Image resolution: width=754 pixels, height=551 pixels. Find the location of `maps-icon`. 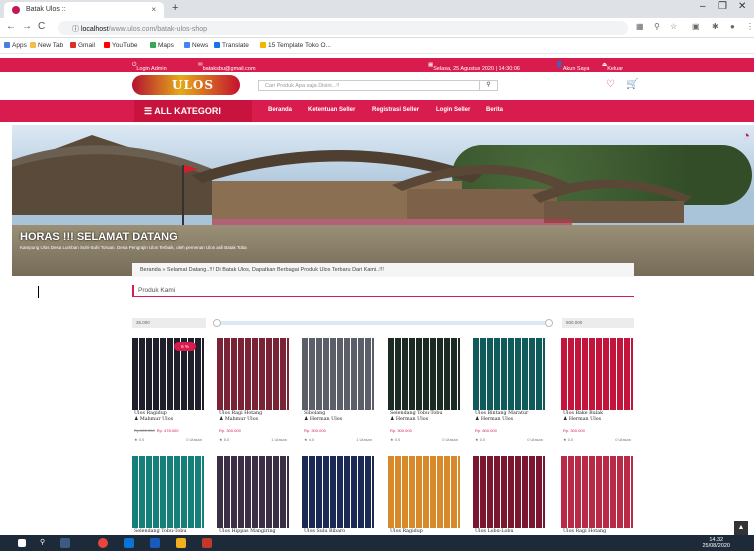

maps-icon is located at coordinates (153, 45).